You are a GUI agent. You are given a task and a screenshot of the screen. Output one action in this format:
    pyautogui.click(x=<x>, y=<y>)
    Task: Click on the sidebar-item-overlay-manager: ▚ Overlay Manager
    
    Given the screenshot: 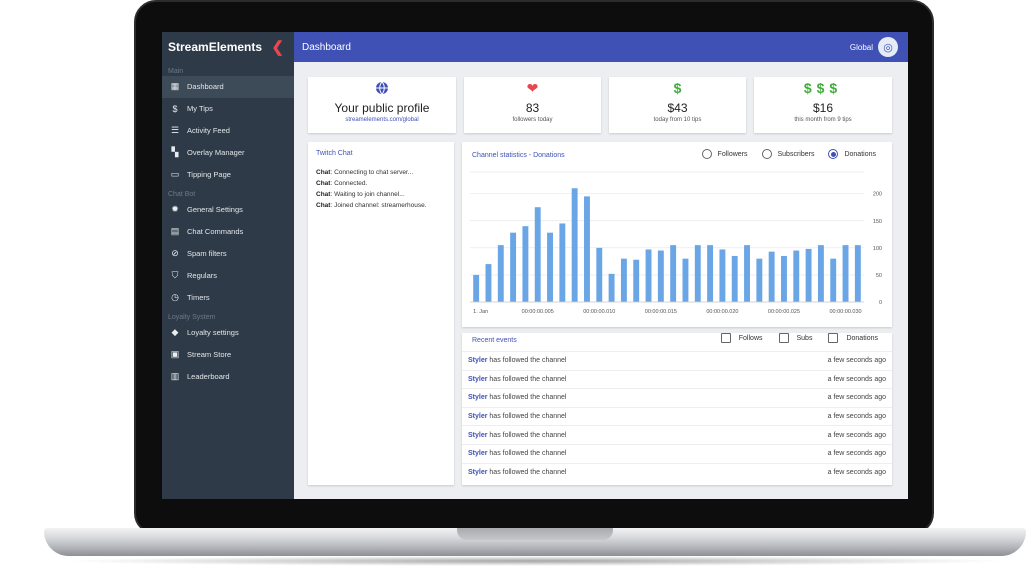 What is the action you would take?
    pyautogui.click(x=228, y=152)
    